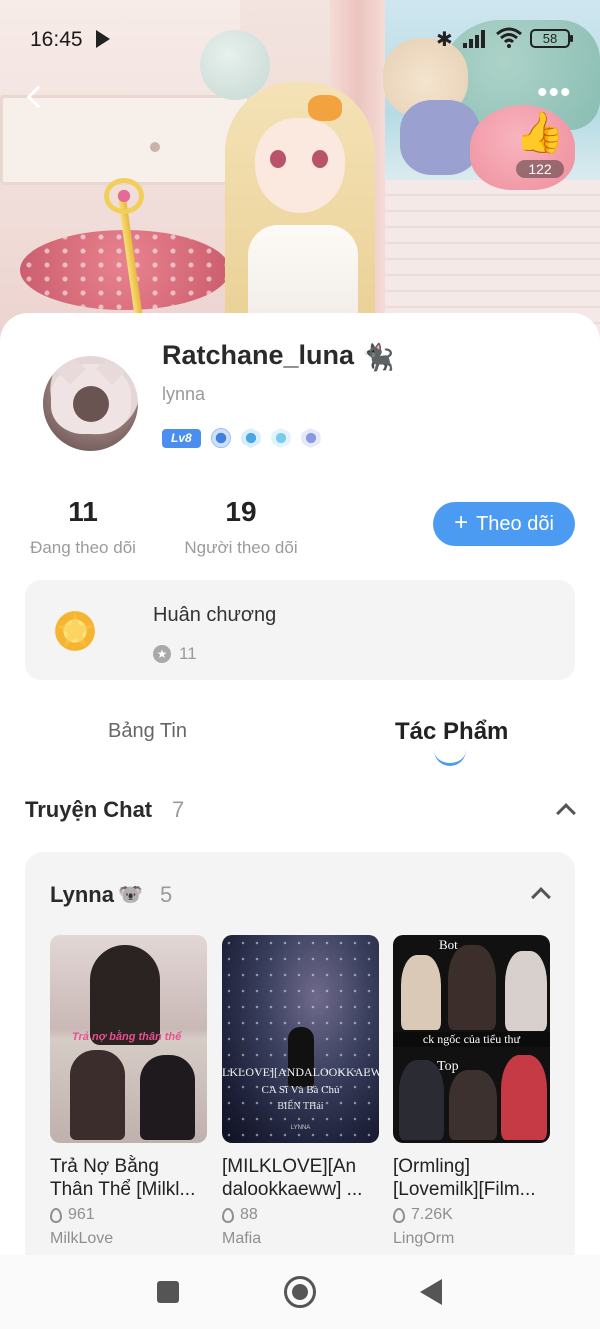 The image size is (600, 1329). I want to click on plus-icon: +, so click(461, 522).